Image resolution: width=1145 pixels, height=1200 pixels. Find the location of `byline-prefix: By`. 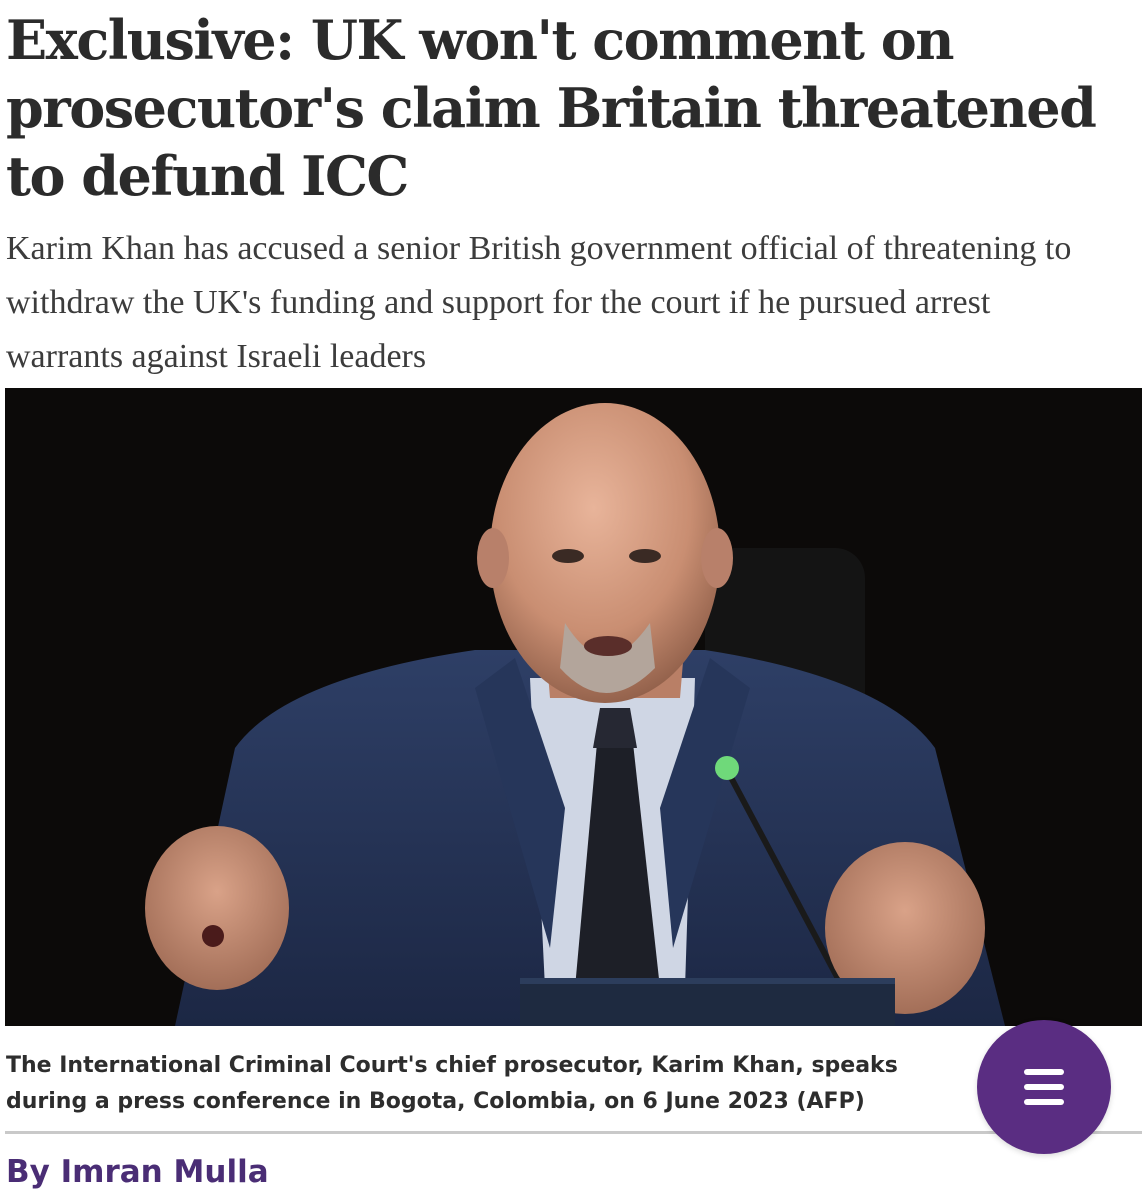

byline-prefix: By is located at coordinates (28, 1172).